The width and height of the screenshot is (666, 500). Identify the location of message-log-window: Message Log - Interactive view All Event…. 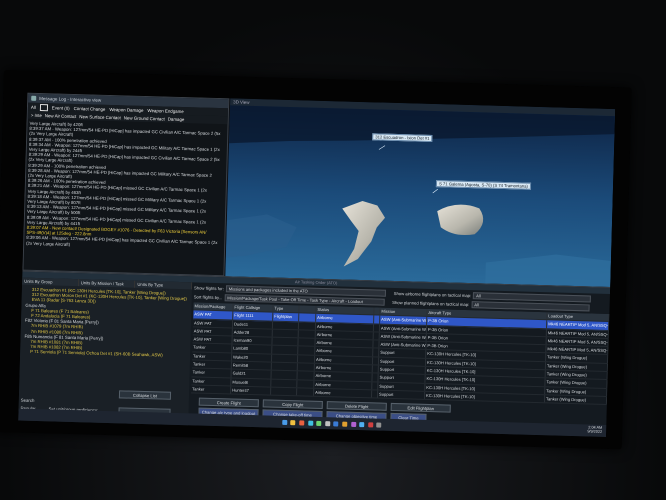
(126, 184).